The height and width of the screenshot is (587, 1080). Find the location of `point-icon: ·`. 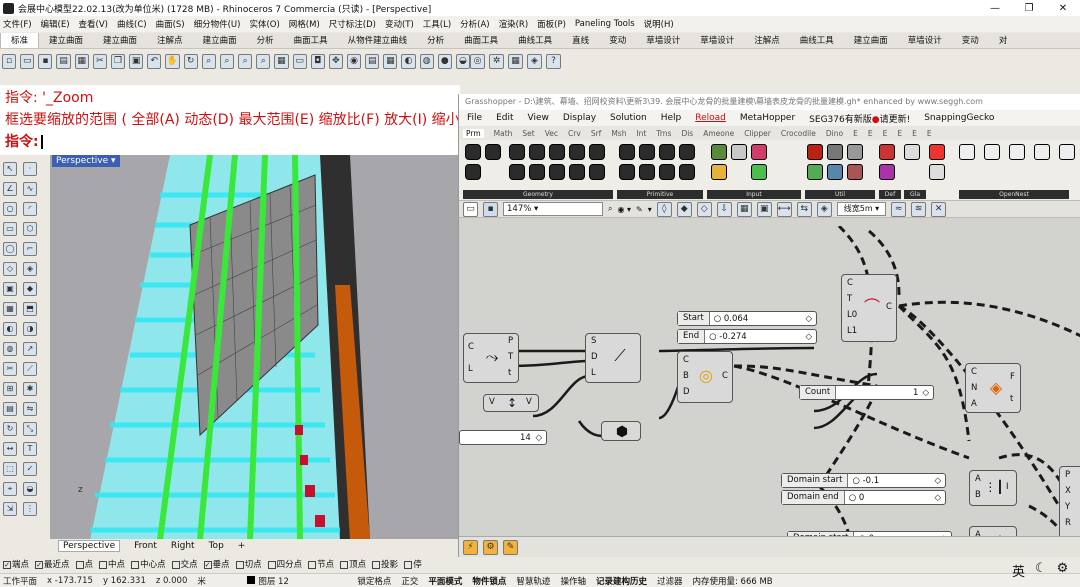

point-icon: · is located at coordinates (30, 169).